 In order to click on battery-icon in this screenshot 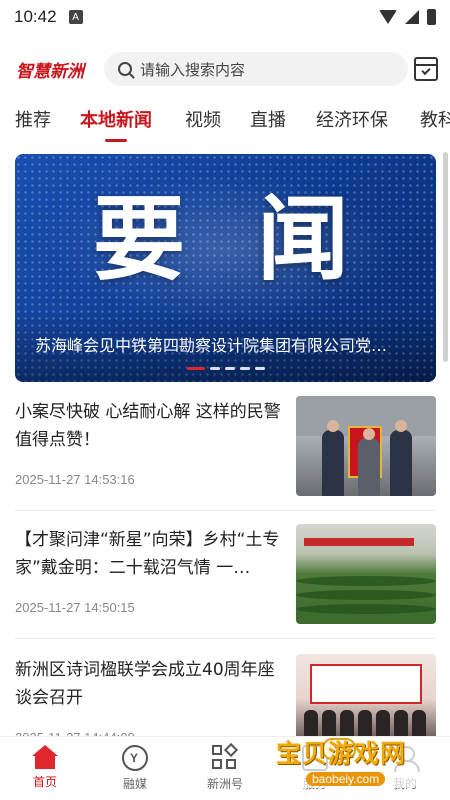, I will do `click(431, 17)`.